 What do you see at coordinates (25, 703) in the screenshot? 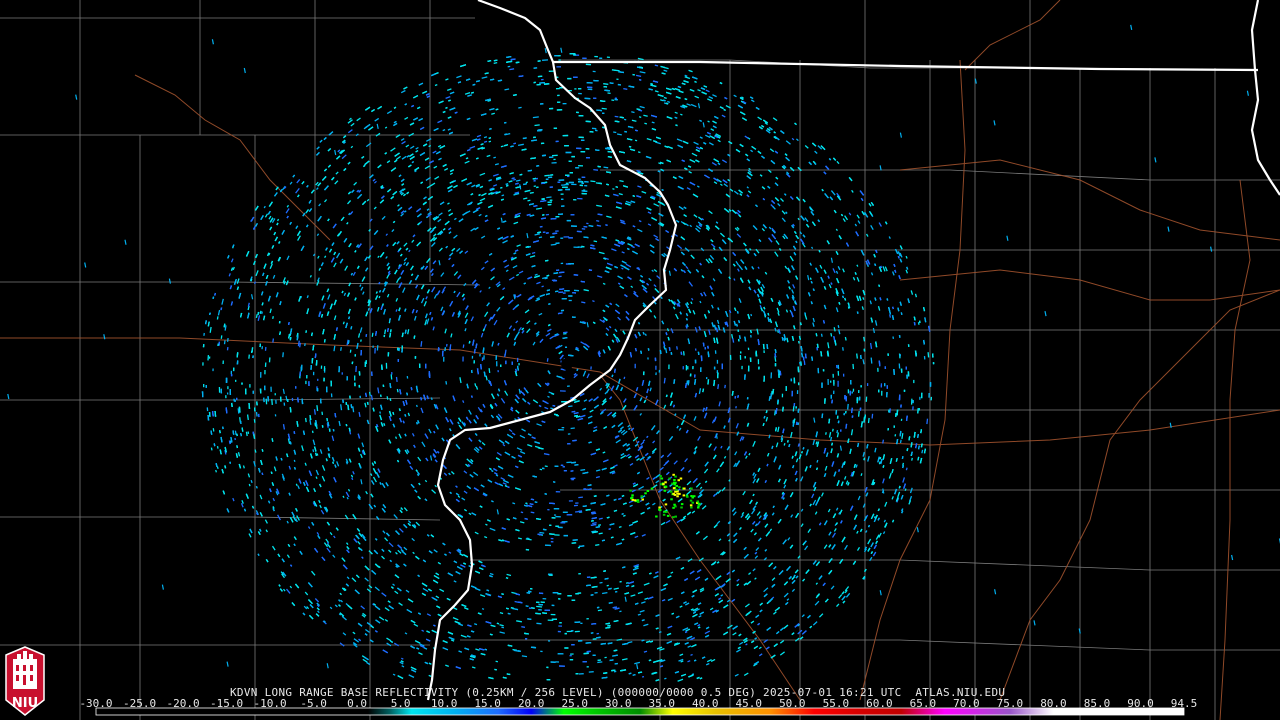
I see `niu-logo-text: NIU` at bounding box center [25, 703].